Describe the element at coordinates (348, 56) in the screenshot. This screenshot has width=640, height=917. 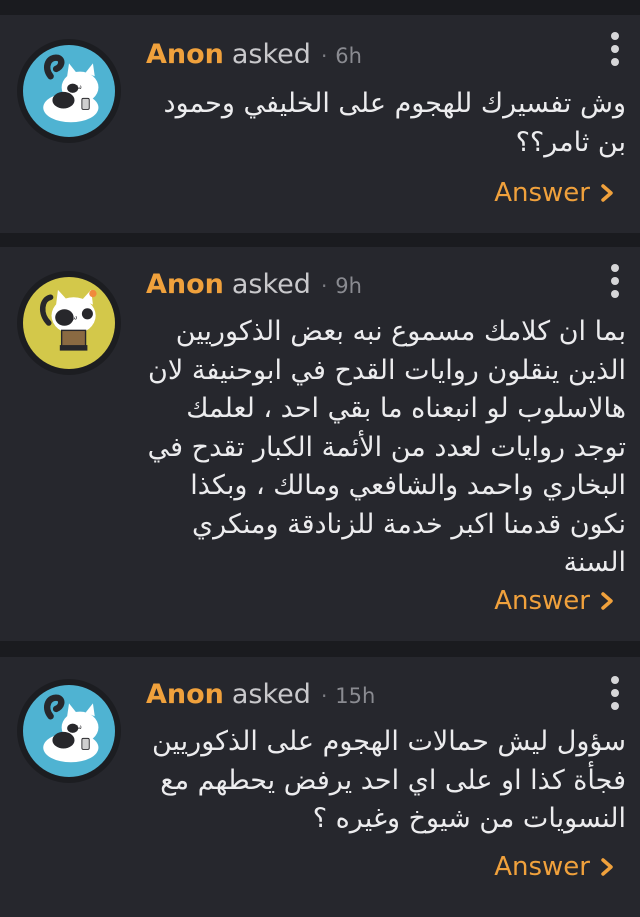
I see `timestamp: 6h` at that location.